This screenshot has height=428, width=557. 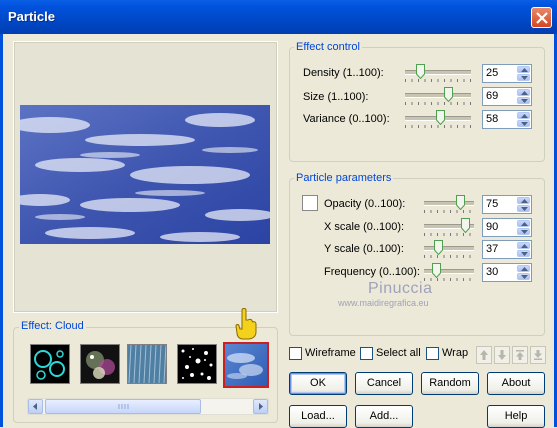 I want to click on variance-spinbox: 58, so click(x=507, y=119).